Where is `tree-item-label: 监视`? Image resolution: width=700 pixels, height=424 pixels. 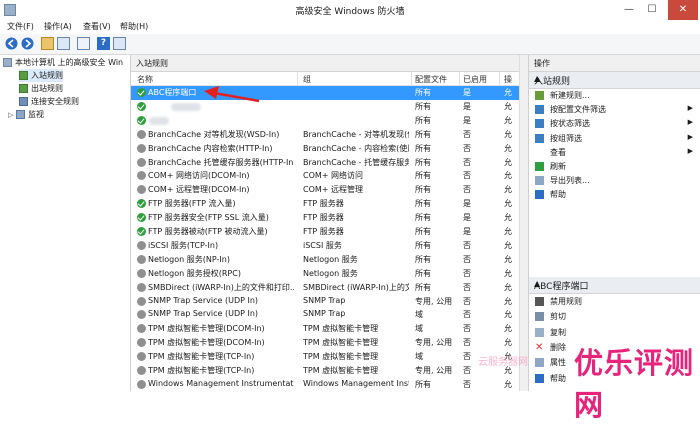
tree-item-label: 监视 is located at coordinates (36, 114).